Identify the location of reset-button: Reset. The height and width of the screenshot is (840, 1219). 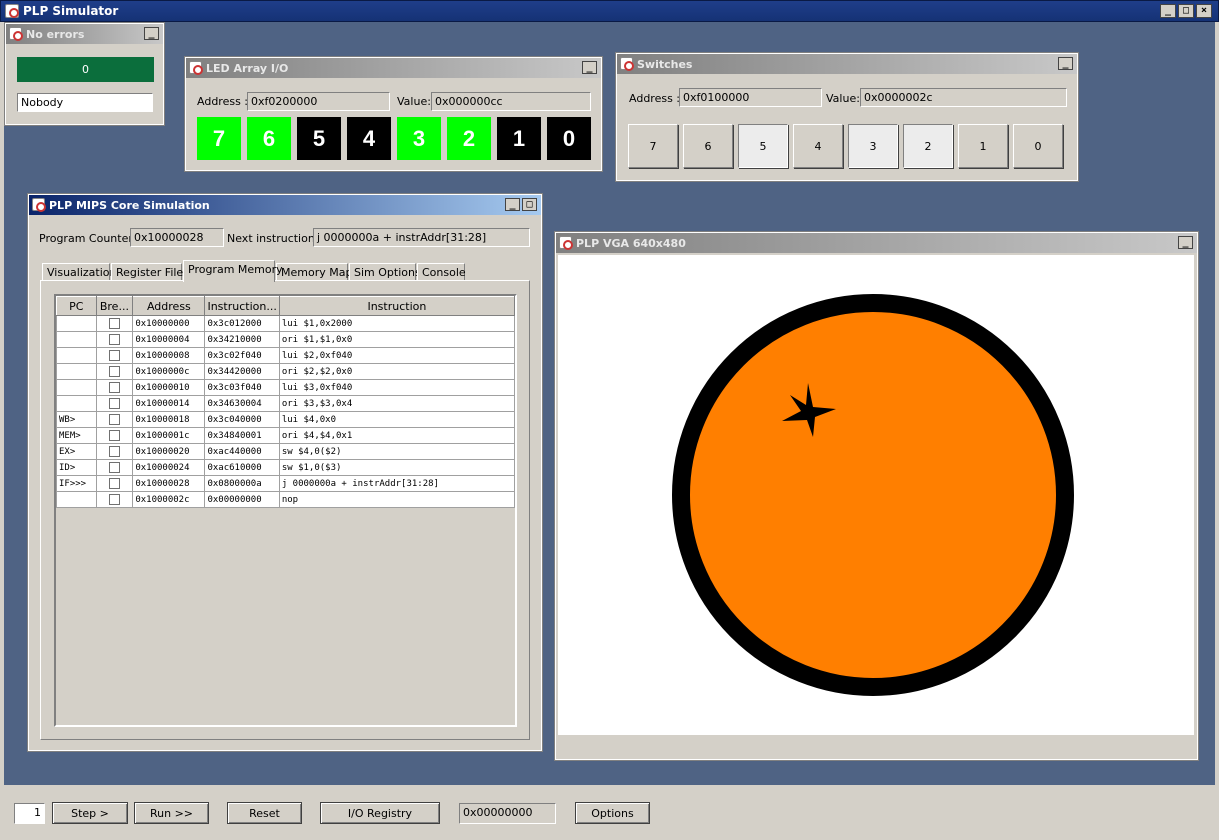
(264, 813).